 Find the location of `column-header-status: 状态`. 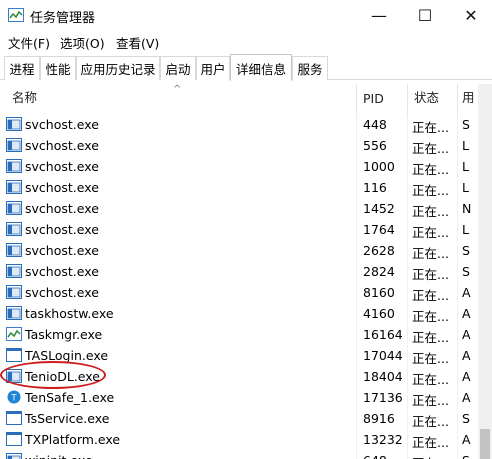

column-header-status: 状态 is located at coordinates (426, 99).